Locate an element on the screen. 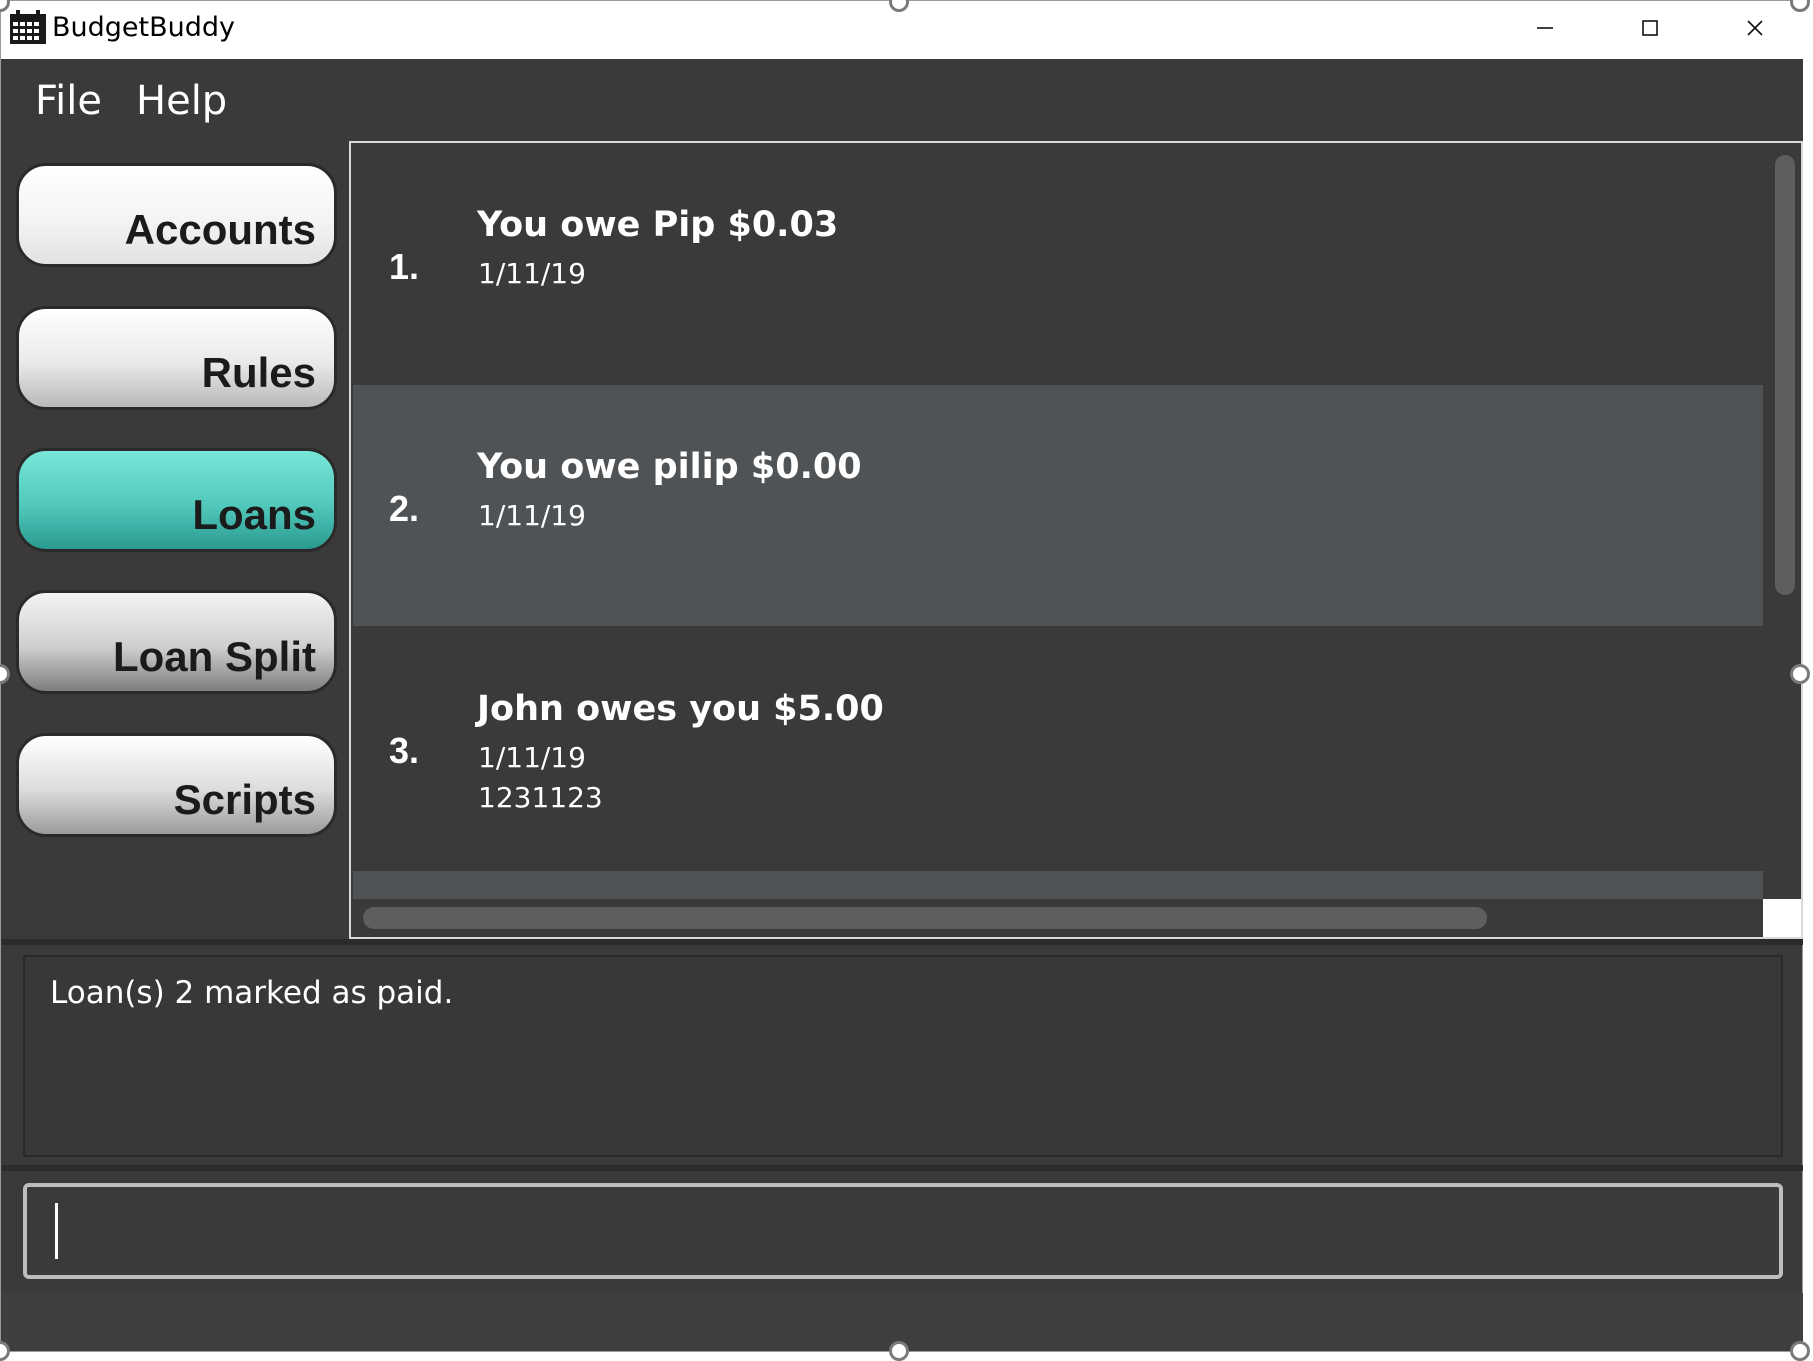 This screenshot has width=1813, height=1361. list-item: 3. John owes you $5.00 1/11/19 1231123 is located at coordinates (1058, 747).